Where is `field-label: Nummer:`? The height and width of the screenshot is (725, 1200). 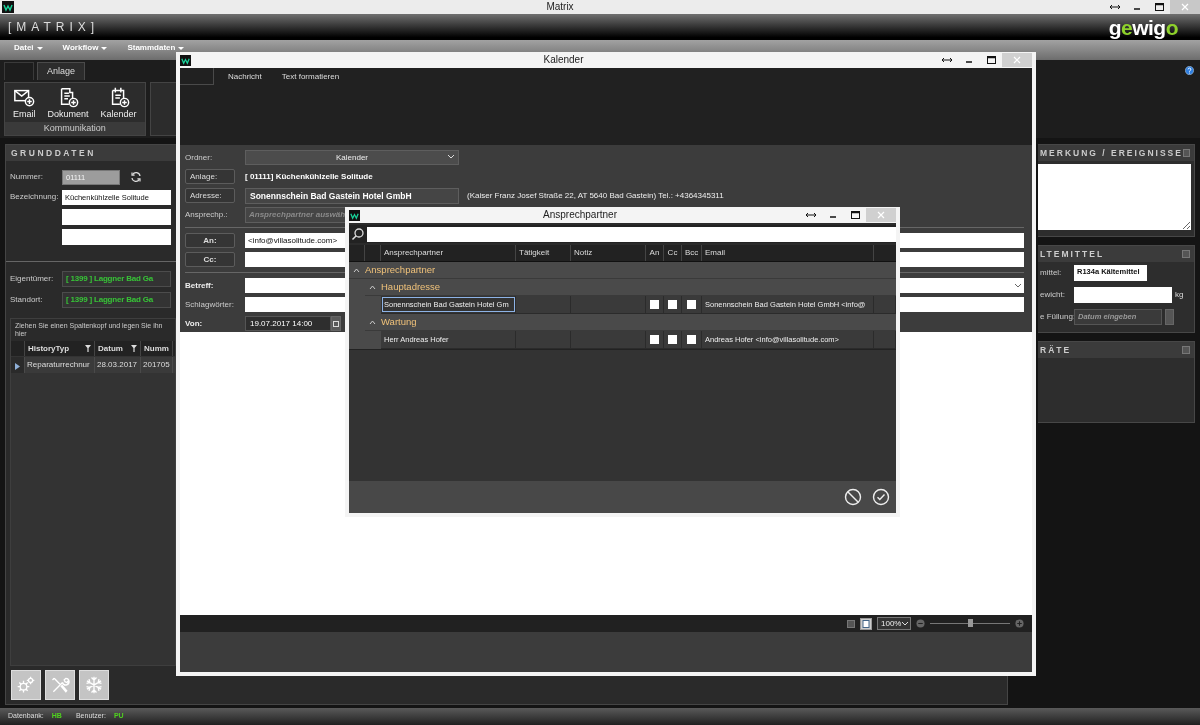
field-label: Nummer: is located at coordinates (27, 177).